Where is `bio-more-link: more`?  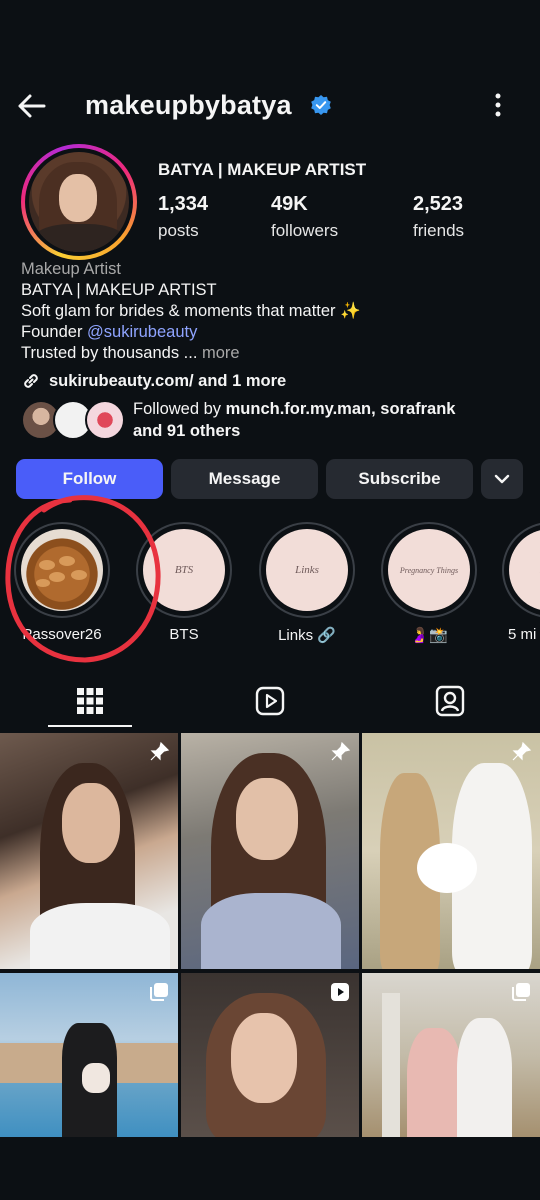 bio-more-link: more is located at coordinates (221, 353).